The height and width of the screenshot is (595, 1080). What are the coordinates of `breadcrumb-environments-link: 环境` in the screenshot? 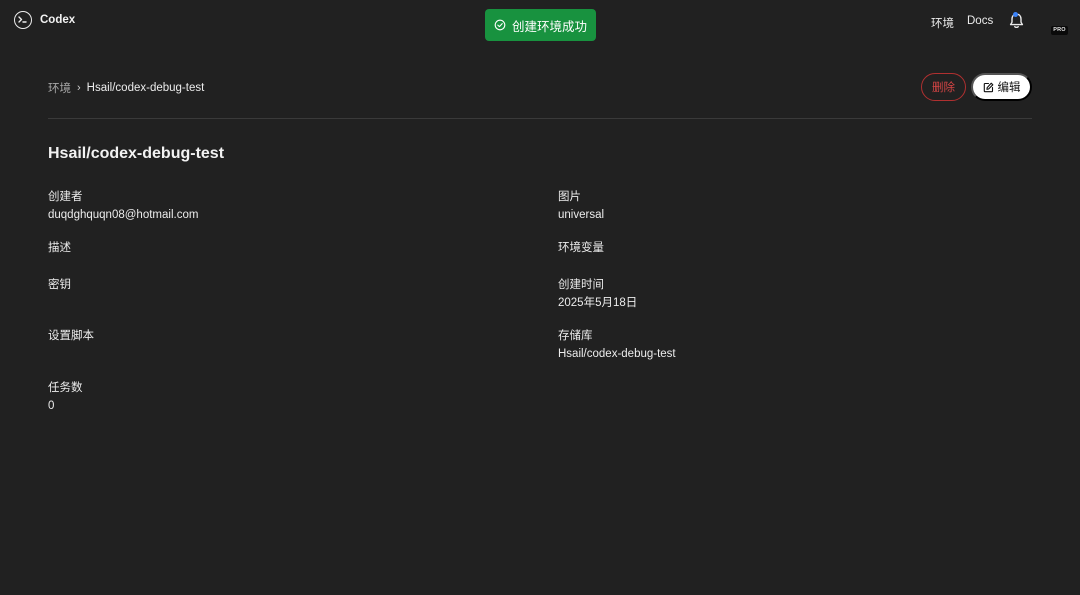 It's located at (59, 88).